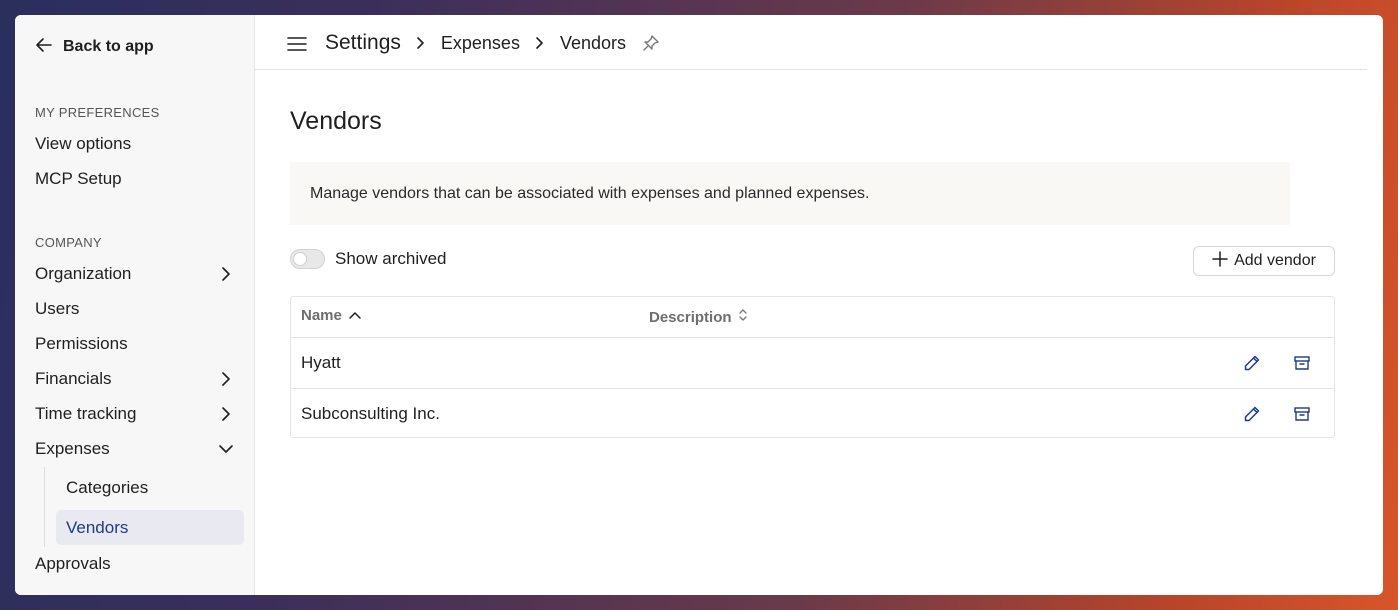 The height and width of the screenshot is (610, 1398). Describe the element at coordinates (135, 564) in the screenshot. I see `sidebar-item-approvals: Approvals` at that location.